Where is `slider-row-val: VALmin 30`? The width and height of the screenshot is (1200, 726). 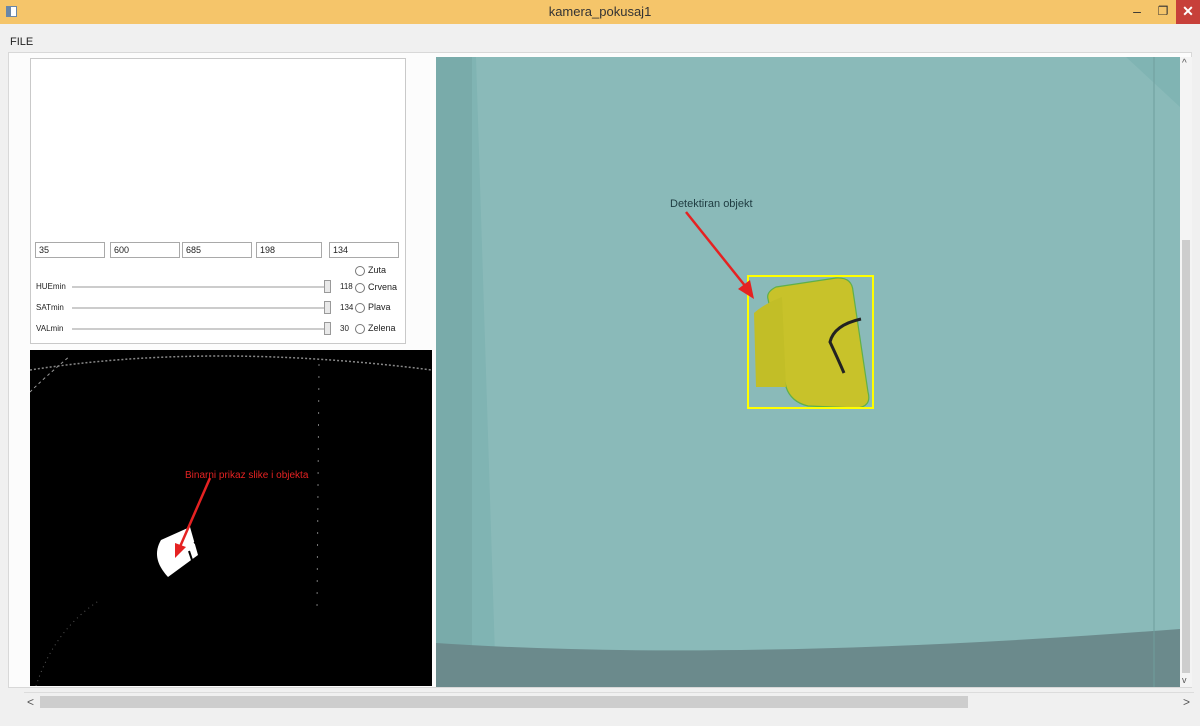
slider-row-val: VALmin 30 is located at coordinates (219, 329).